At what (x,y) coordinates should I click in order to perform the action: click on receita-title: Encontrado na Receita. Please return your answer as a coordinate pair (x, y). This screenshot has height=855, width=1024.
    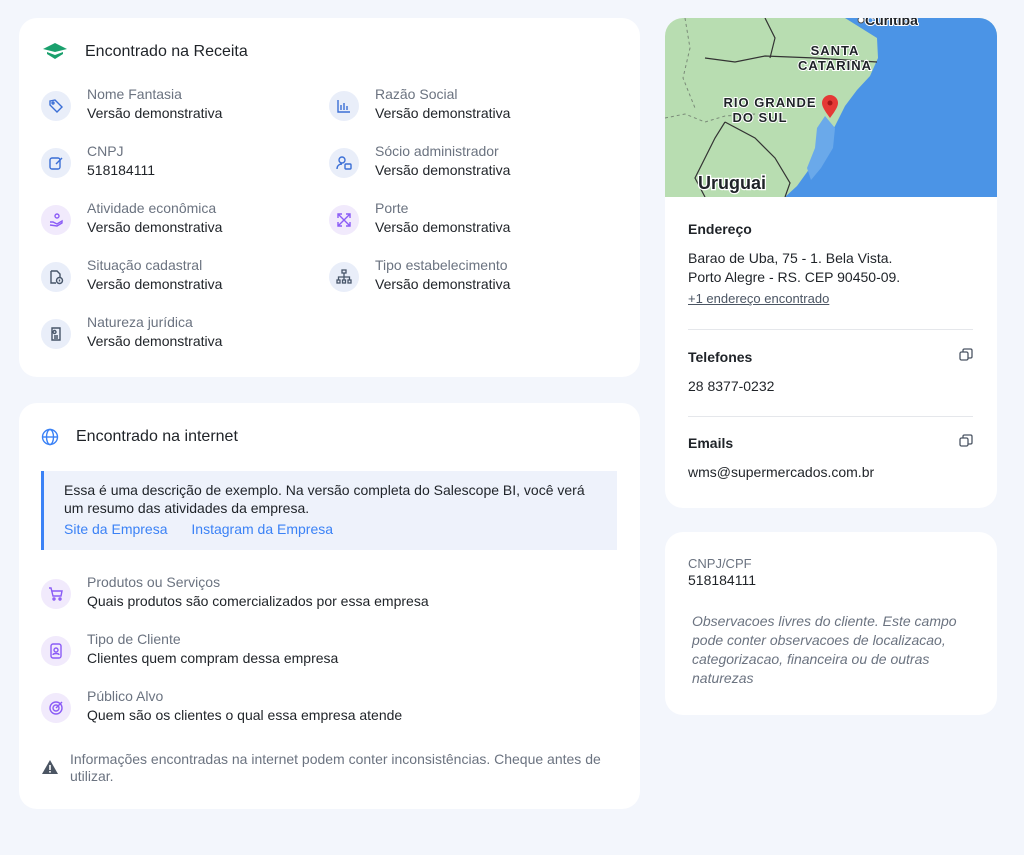
    Looking at the image, I should click on (166, 51).